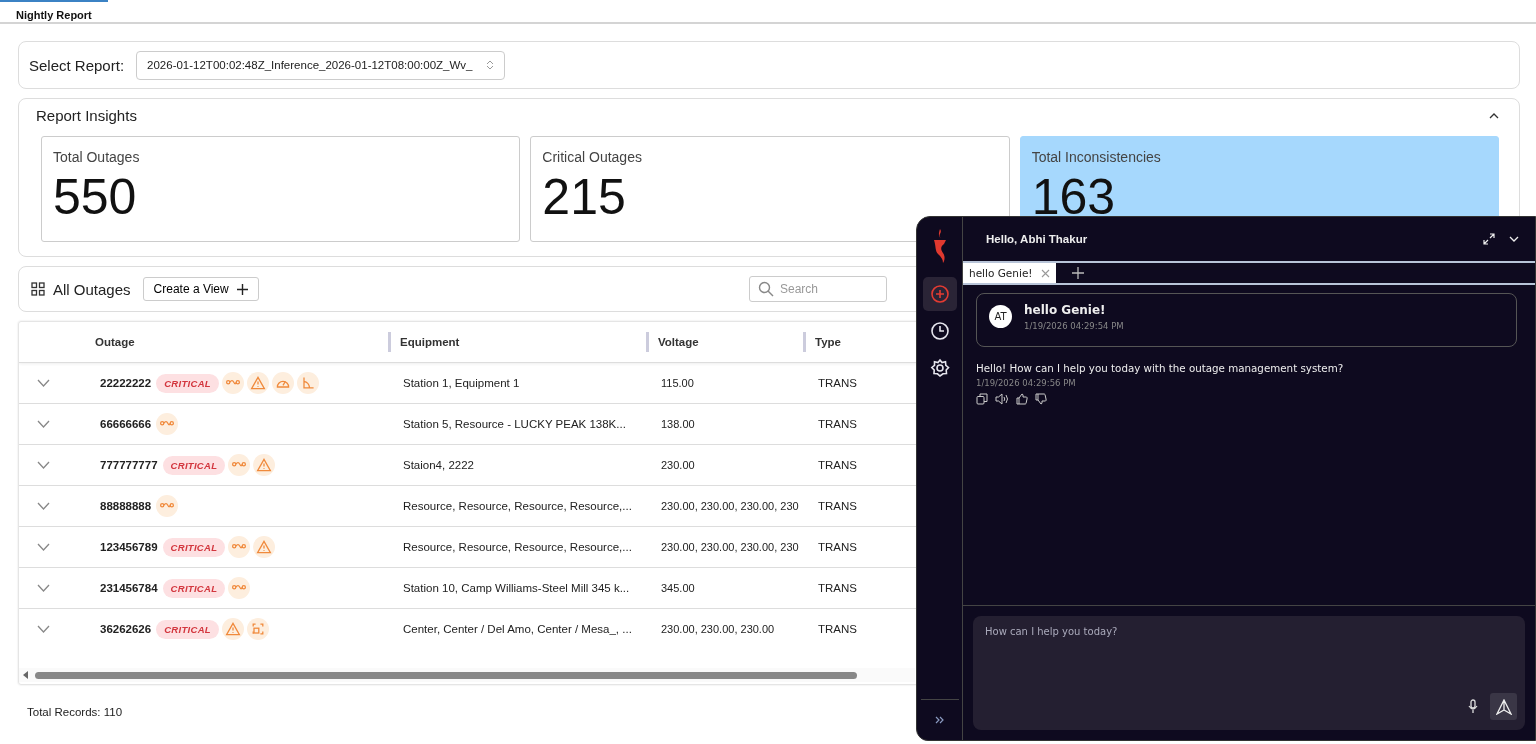  Describe the element at coordinates (1096, 157) in the screenshot. I see `stat-label: Total Inconsistencies` at that location.